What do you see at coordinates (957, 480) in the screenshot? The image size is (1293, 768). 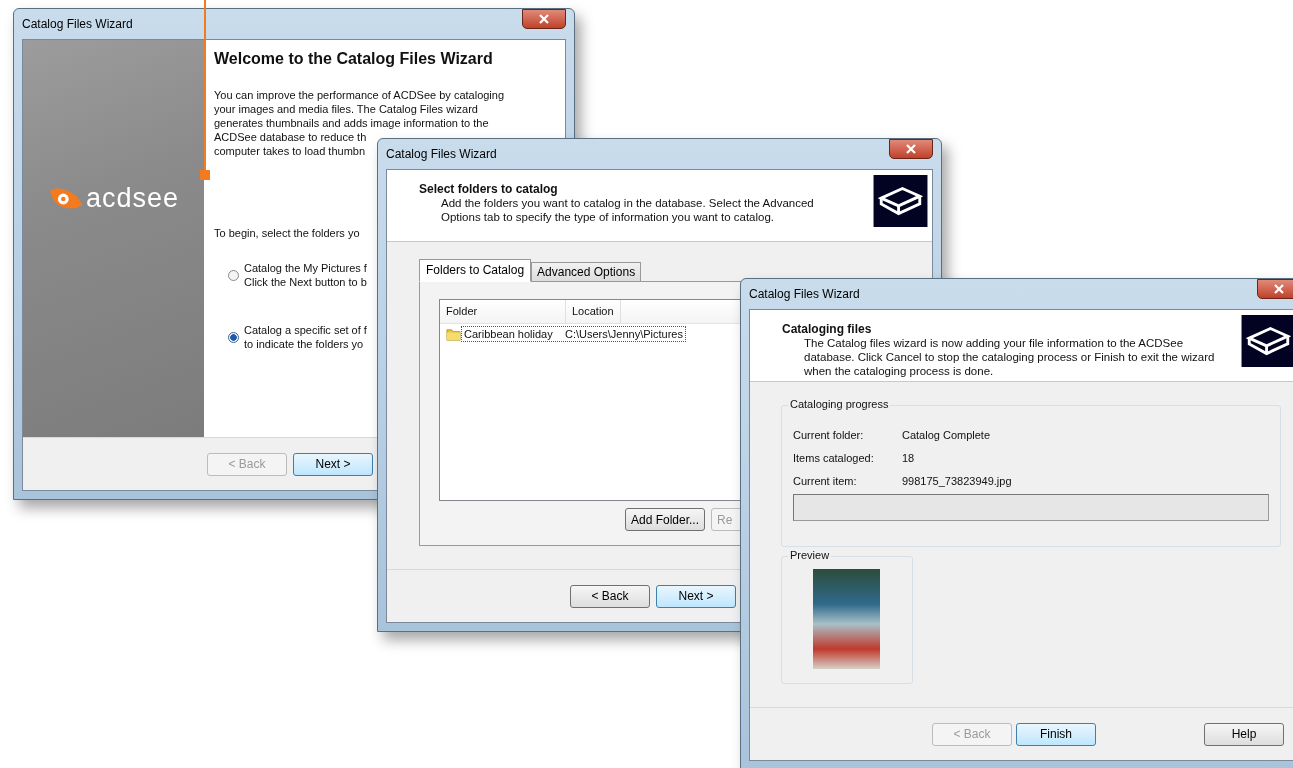 I see `field-value: 998175_73823949.jpg` at bounding box center [957, 480].